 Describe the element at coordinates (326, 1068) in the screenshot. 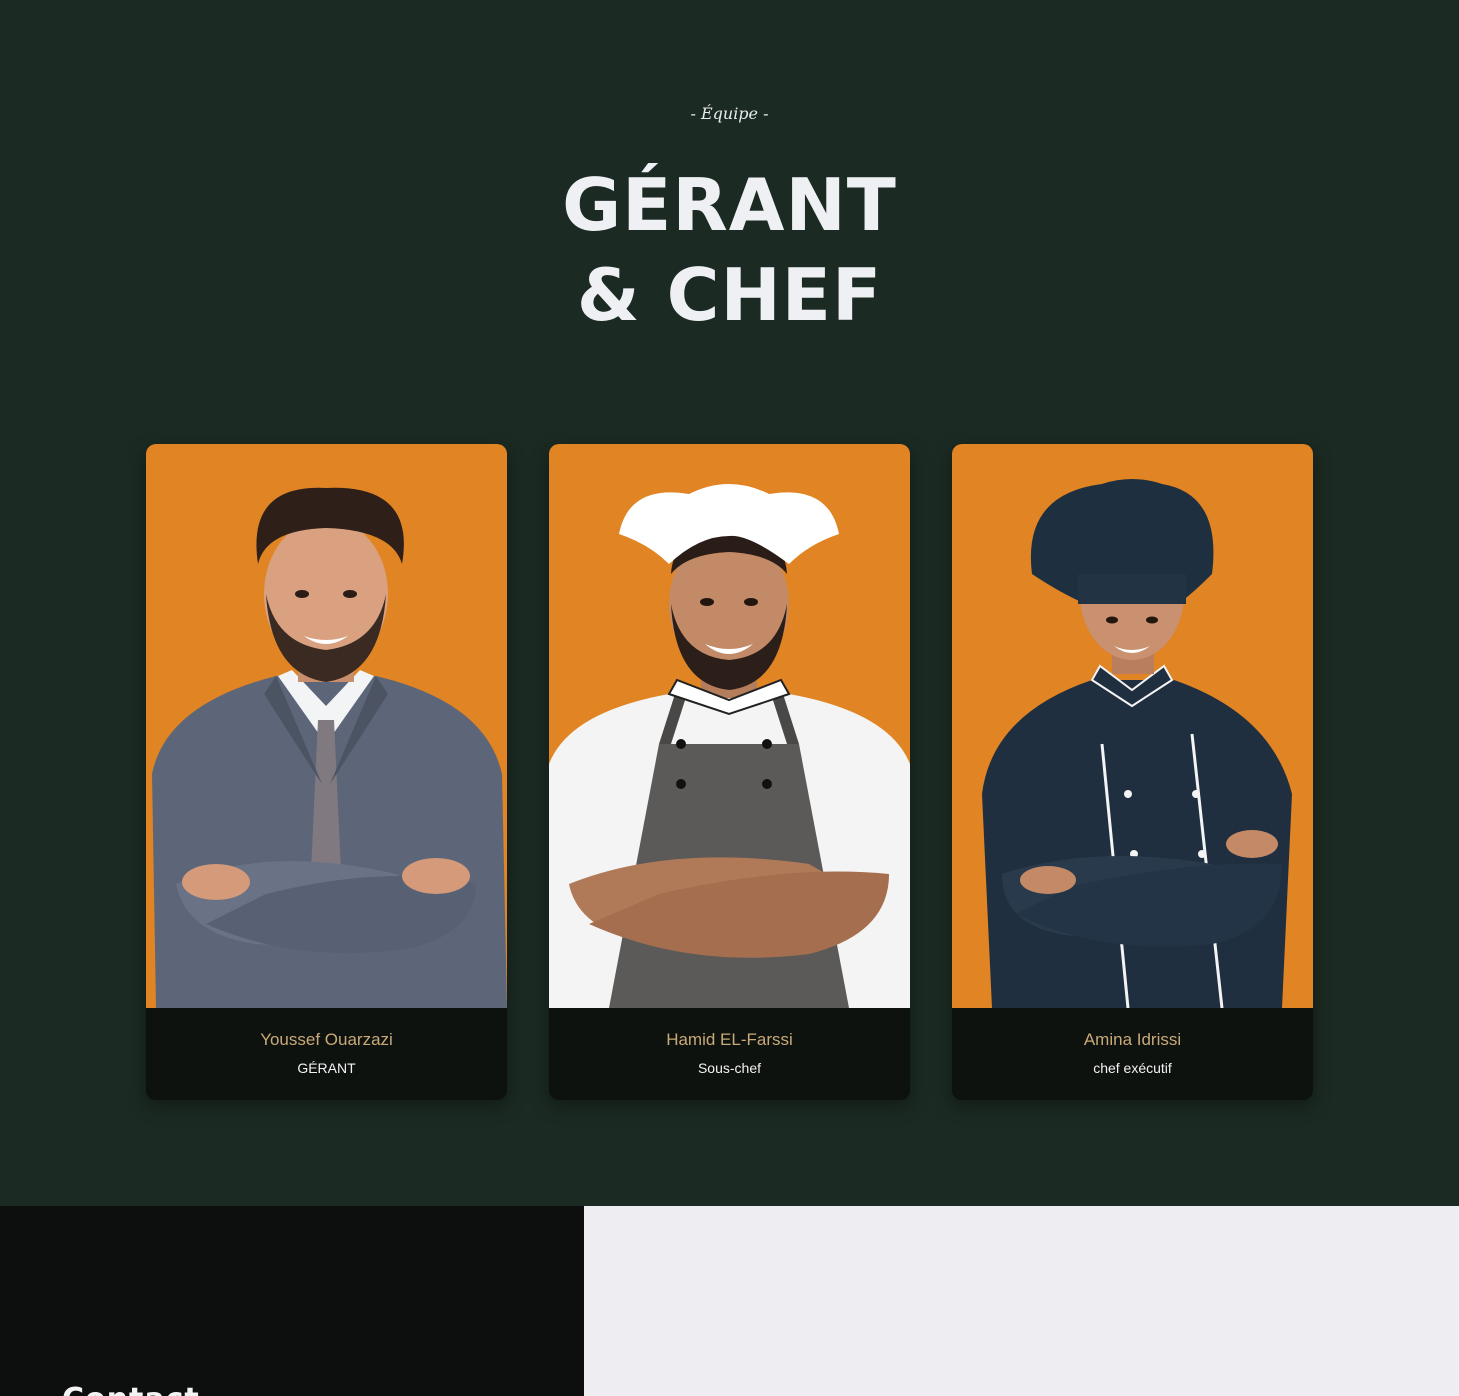

I see `team-member-role: GÉRANT` at that location.